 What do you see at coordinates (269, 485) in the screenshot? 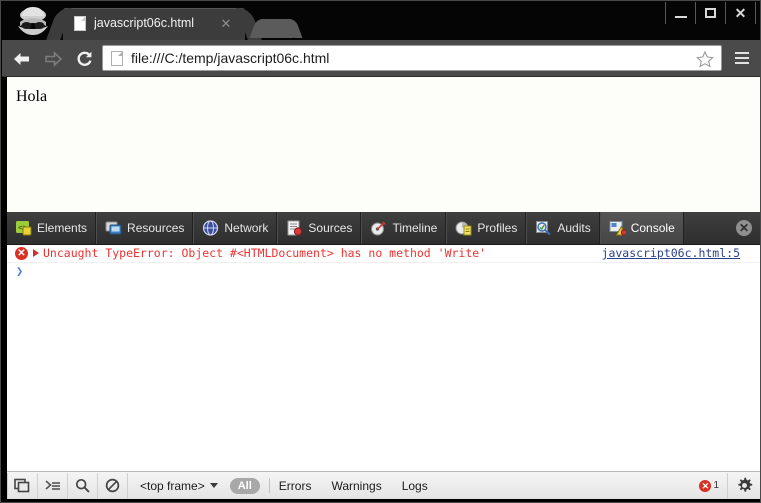
I see `status-divider` at bounding box center [269, 485].